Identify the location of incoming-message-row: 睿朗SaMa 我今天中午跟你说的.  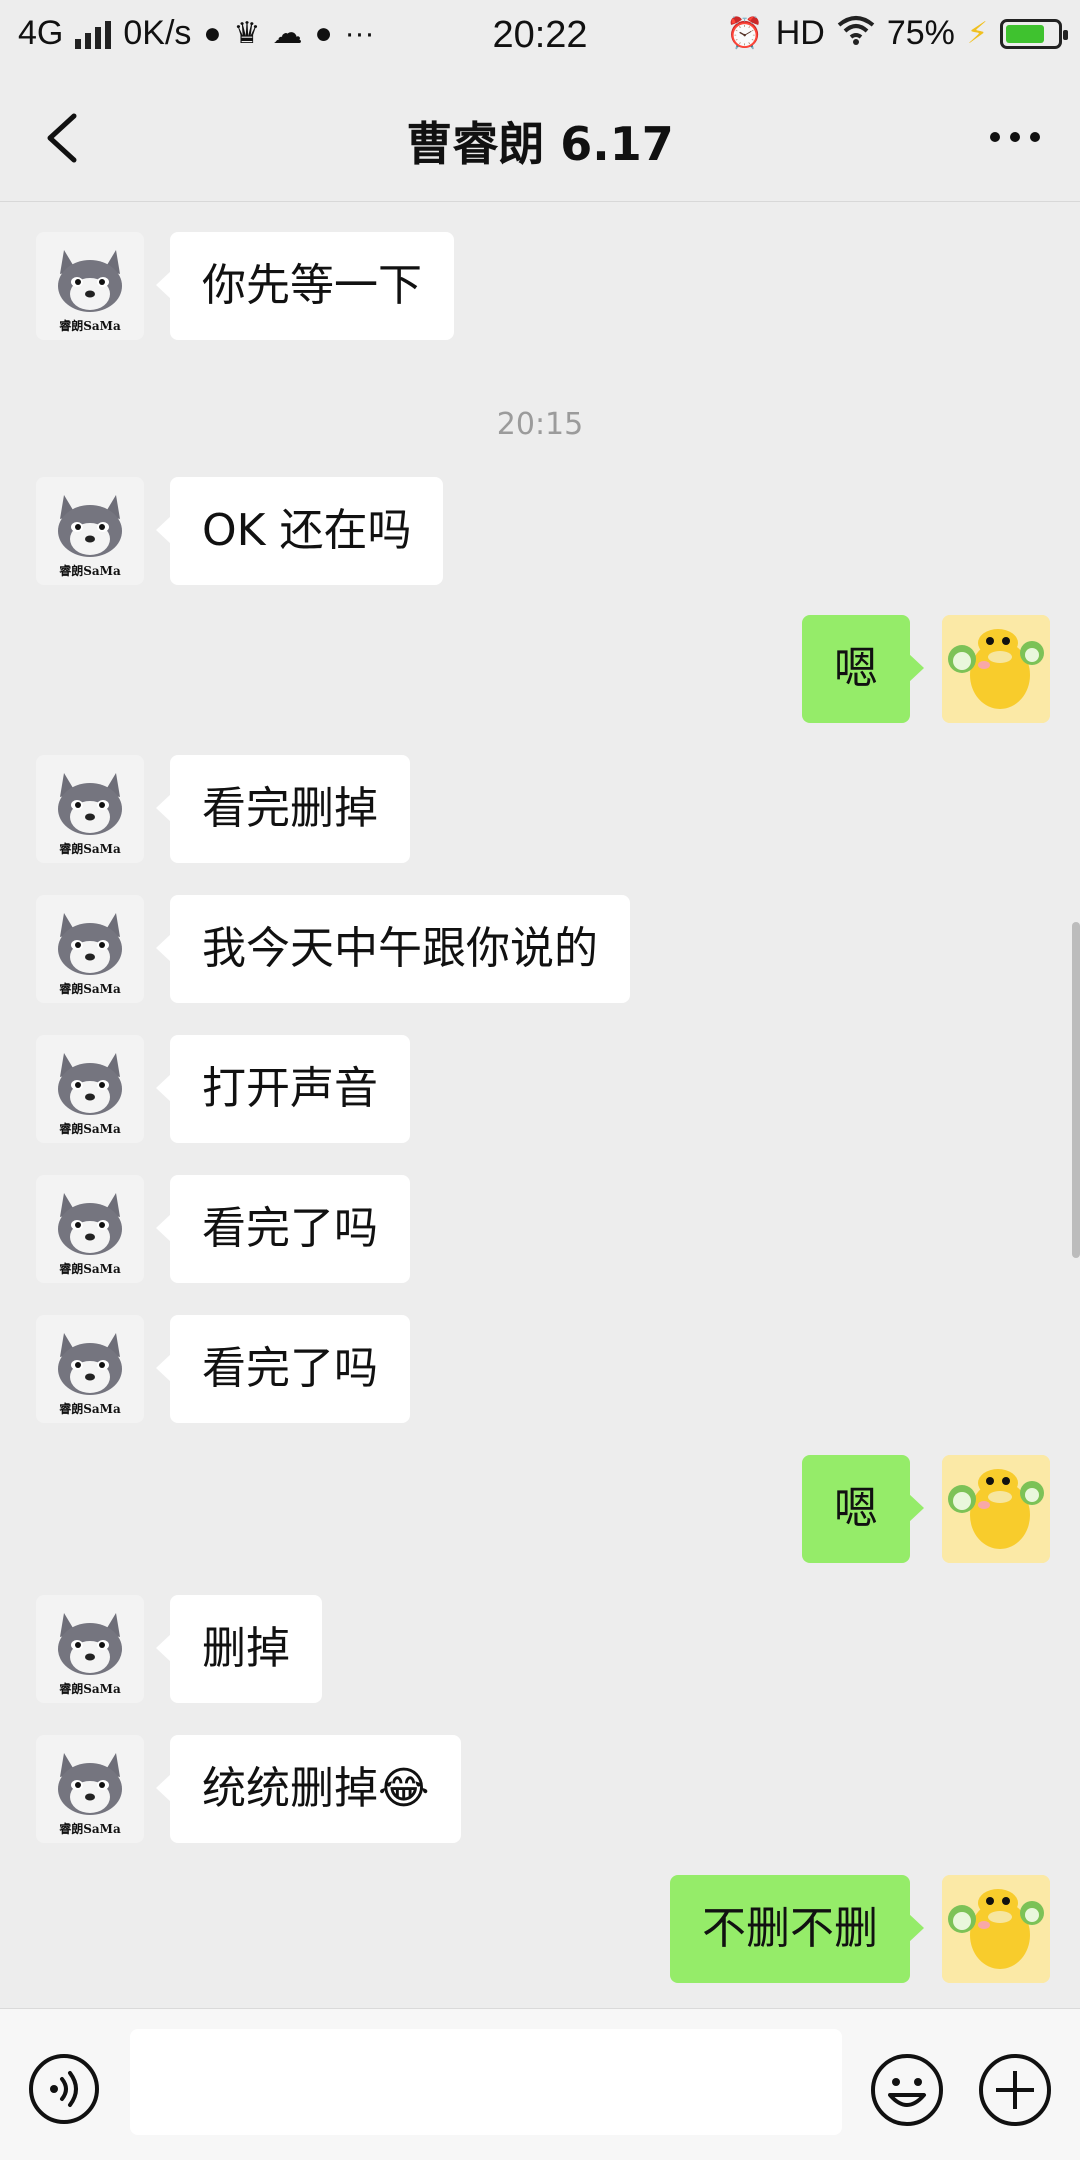
(540, 950).